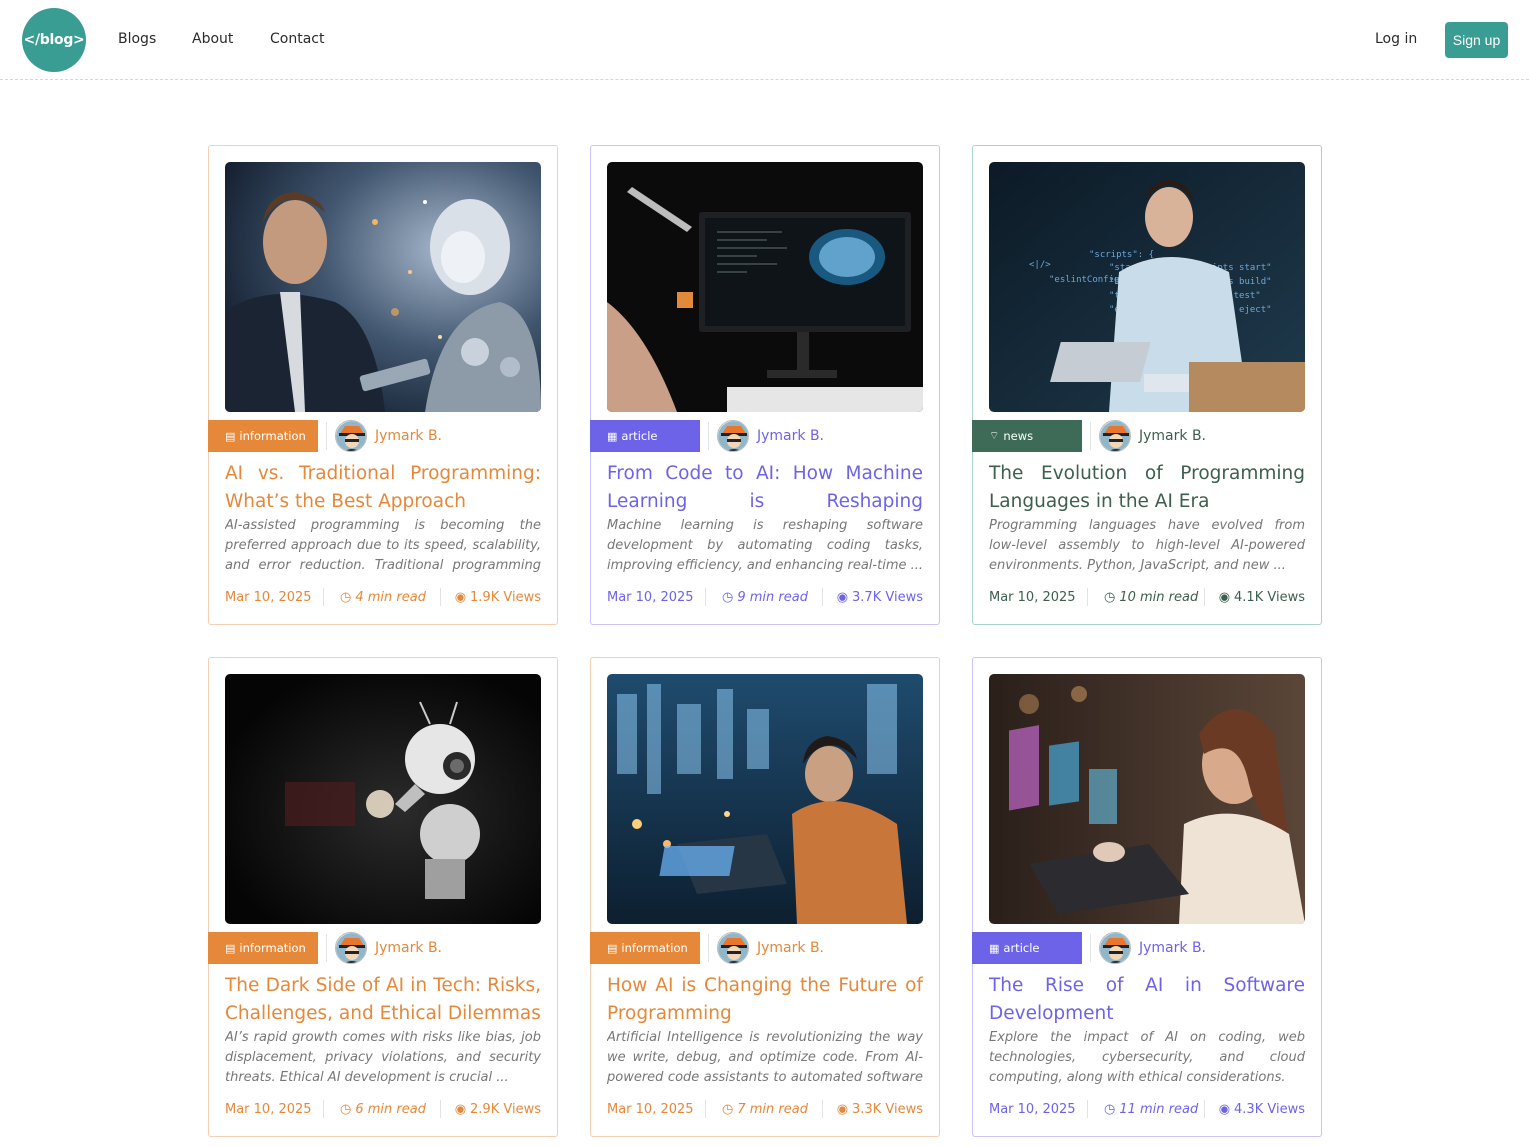  Describe the element at coordinates (879, 597) in the screenshot. I see `view-count: ◉ 3.7K Views` at that location.